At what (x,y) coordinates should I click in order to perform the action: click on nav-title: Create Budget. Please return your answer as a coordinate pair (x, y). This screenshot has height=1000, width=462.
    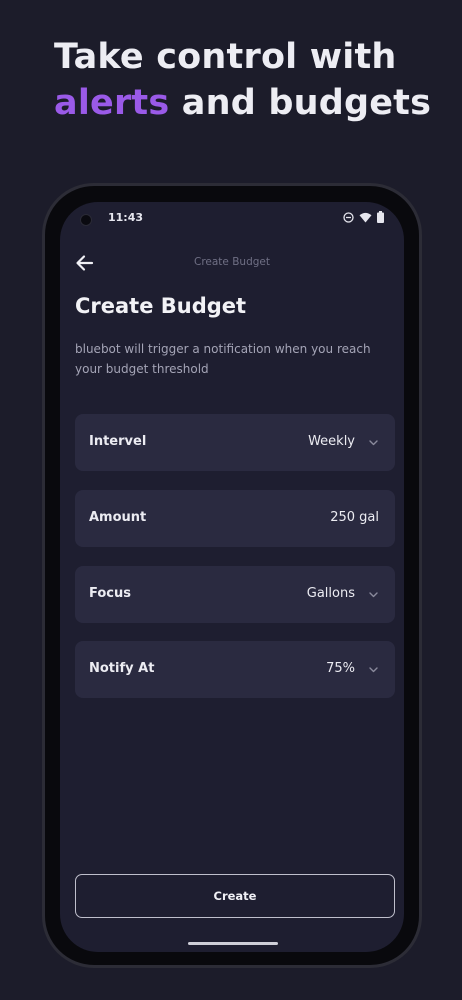
    Looking at the image, I should click on (232, 262).